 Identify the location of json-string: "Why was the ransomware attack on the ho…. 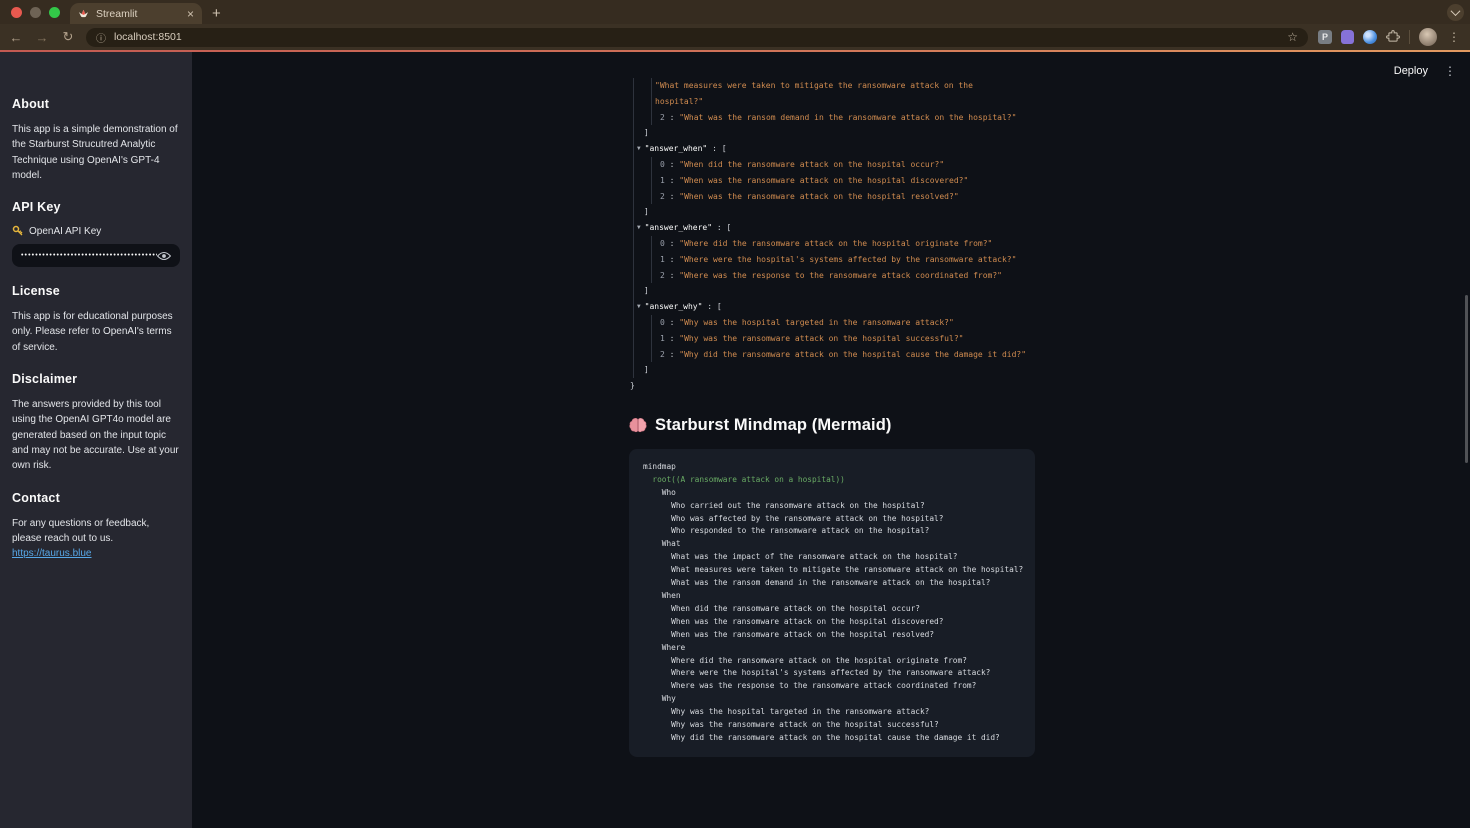
(821, 338).